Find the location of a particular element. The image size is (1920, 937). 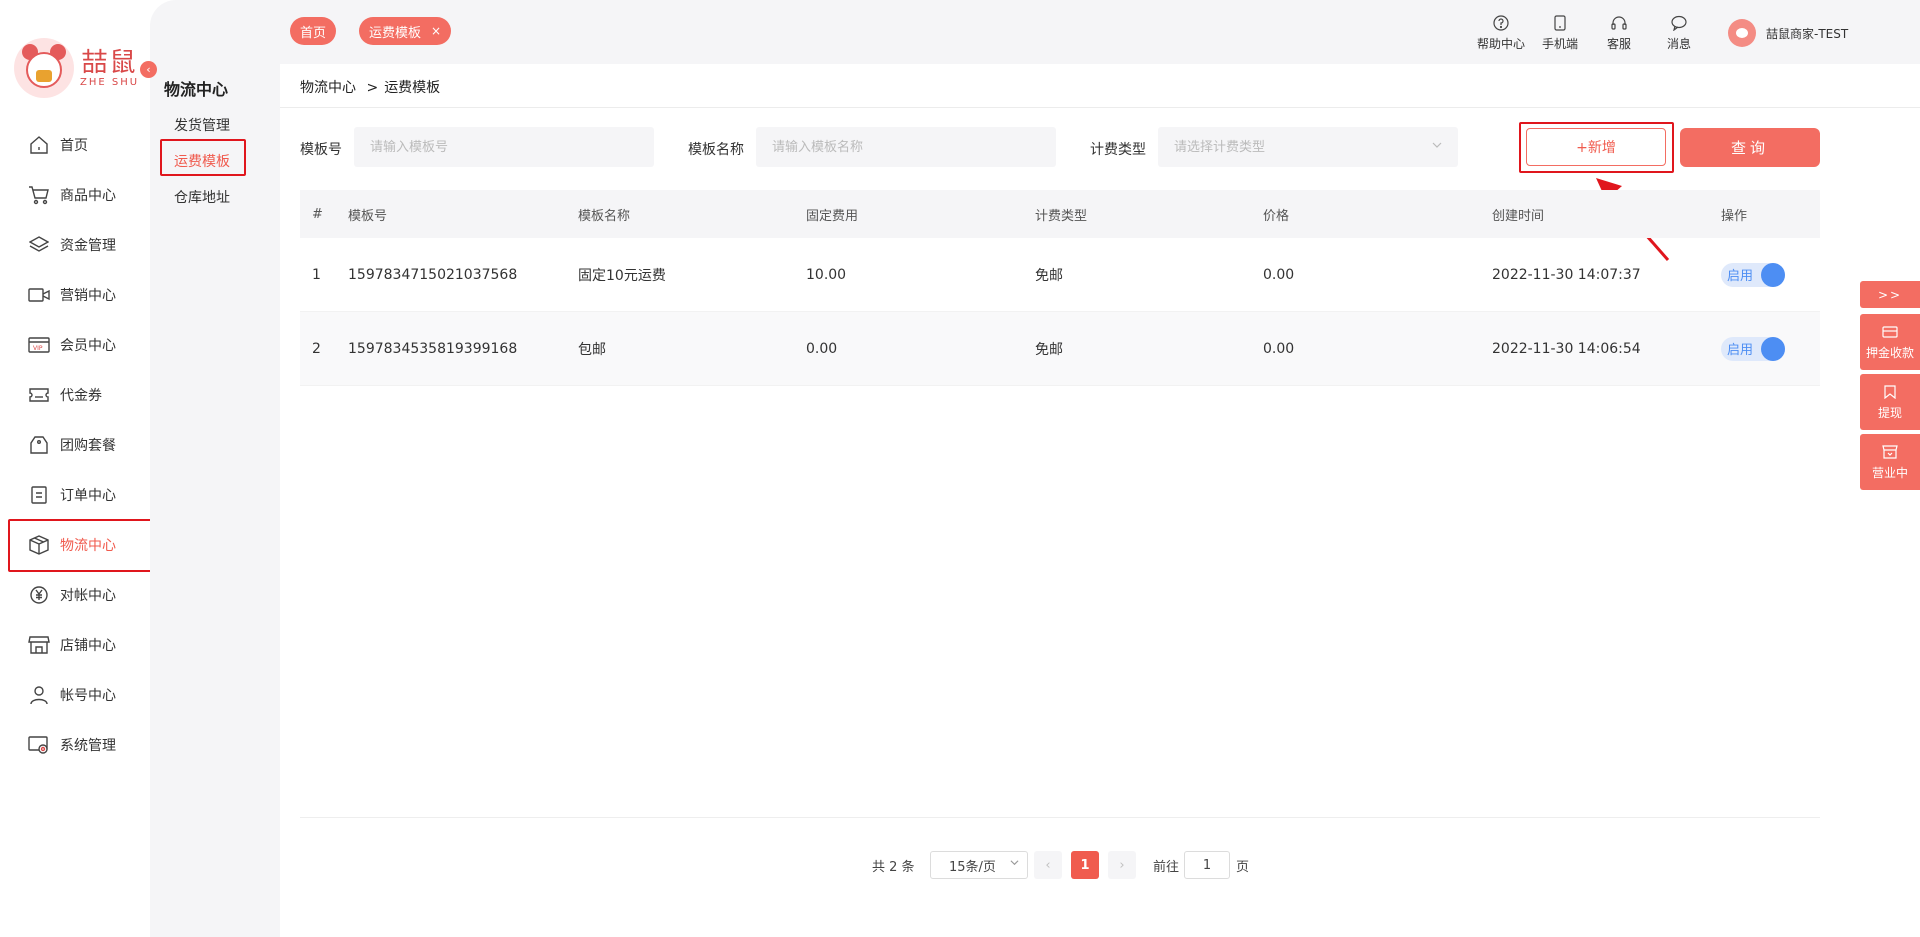

template-name-label: 模板名称 is located at coordinates (716, 150).